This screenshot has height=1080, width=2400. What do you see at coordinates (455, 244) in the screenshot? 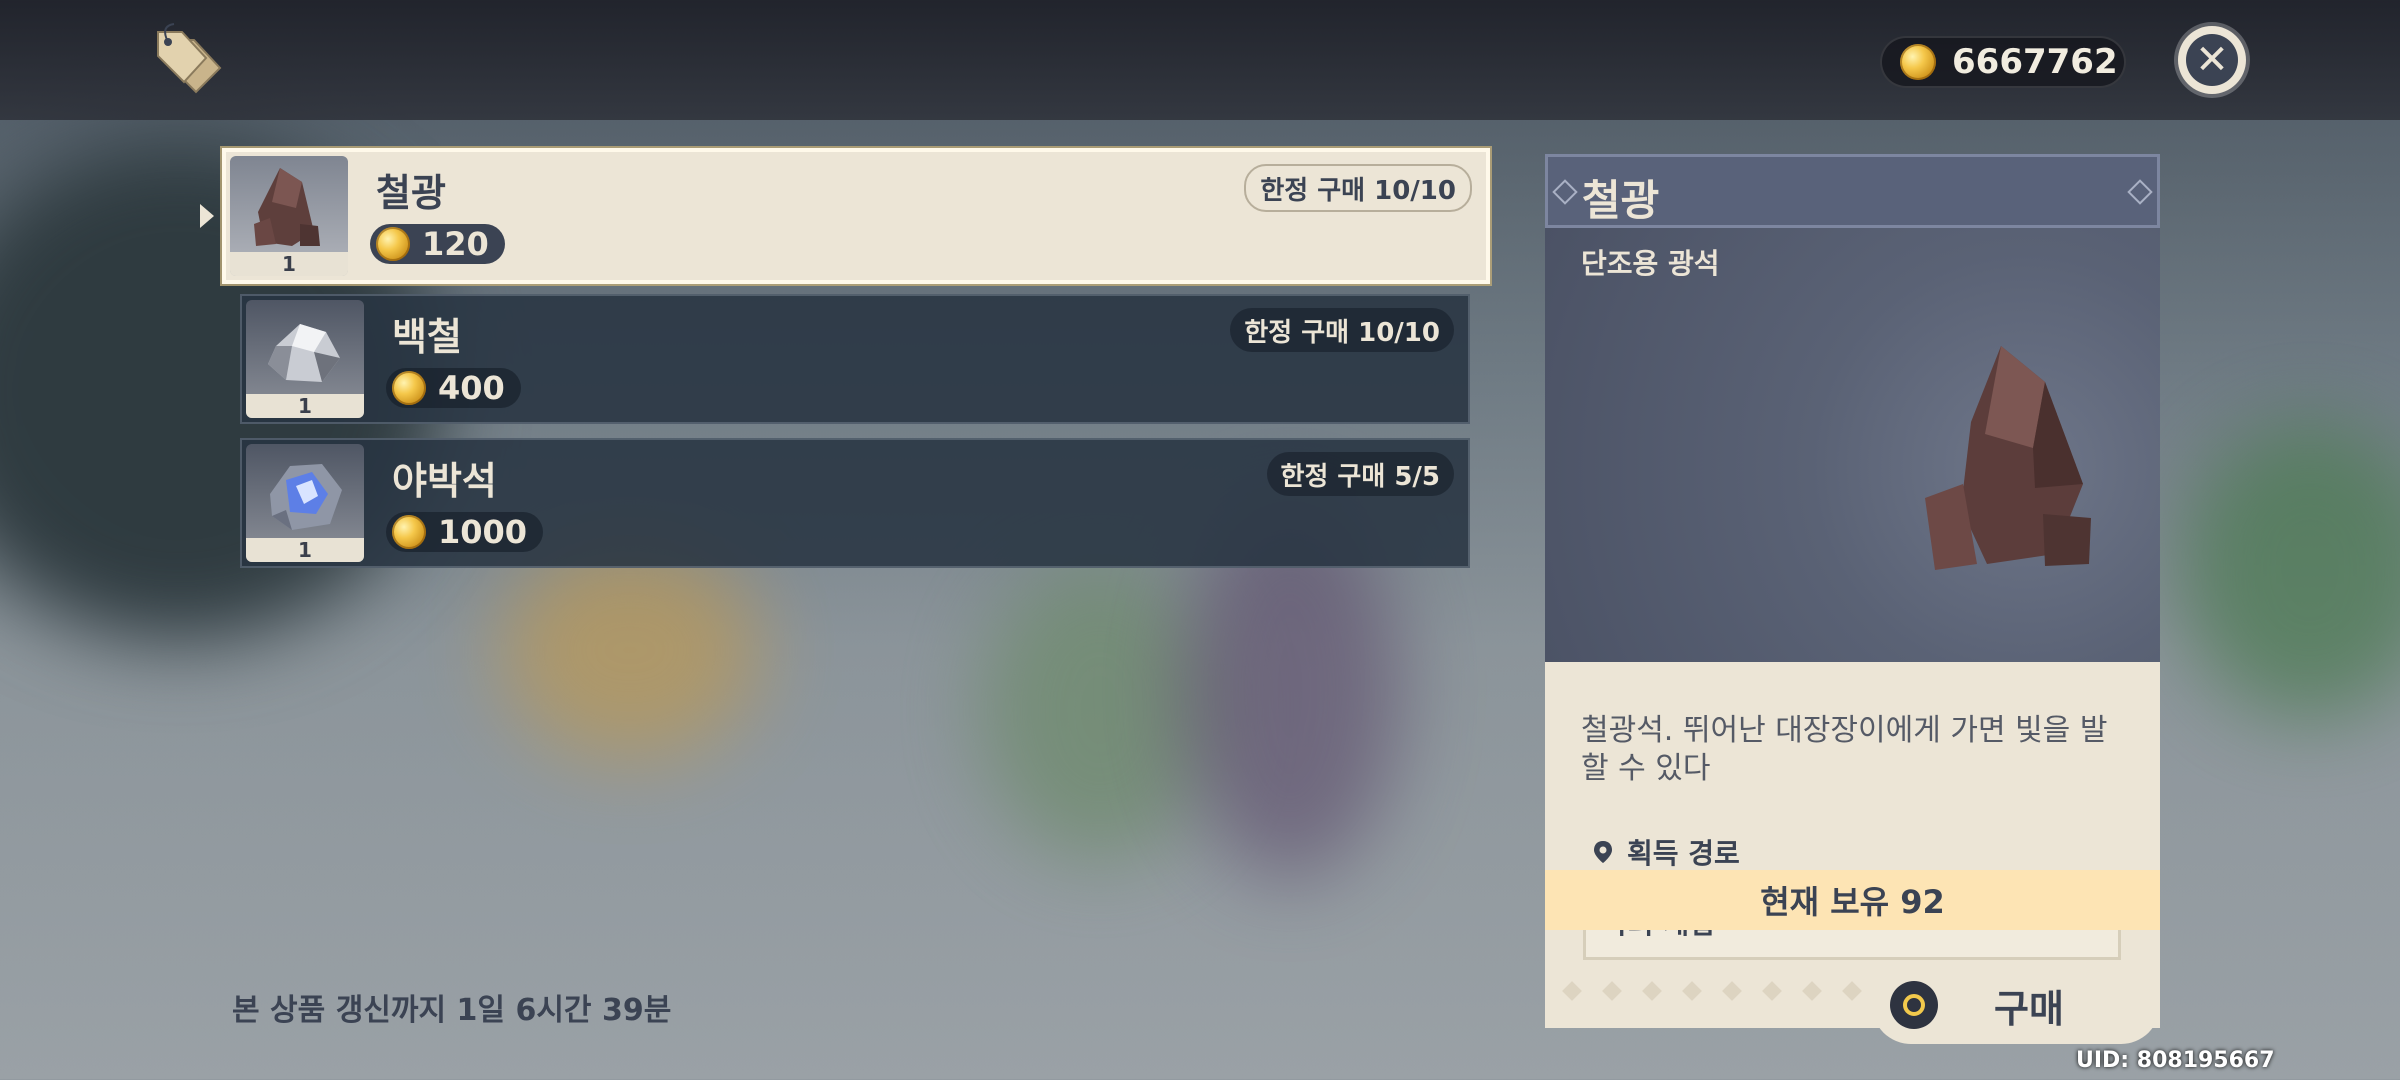
I see `item-price-value: 120` at bounding box center [455, 244].